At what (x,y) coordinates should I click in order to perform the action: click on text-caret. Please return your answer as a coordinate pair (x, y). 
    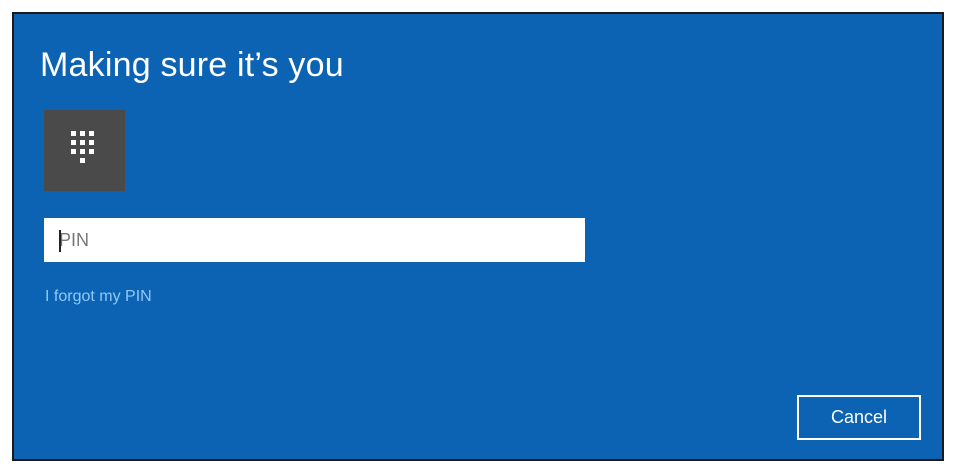
    Looking at the image, I should click on (60, 241).